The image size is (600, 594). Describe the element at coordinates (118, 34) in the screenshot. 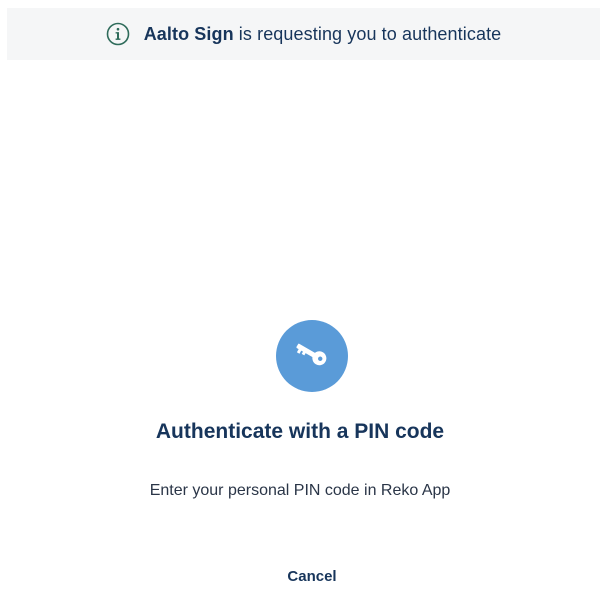

I see `info-icon` at that location.